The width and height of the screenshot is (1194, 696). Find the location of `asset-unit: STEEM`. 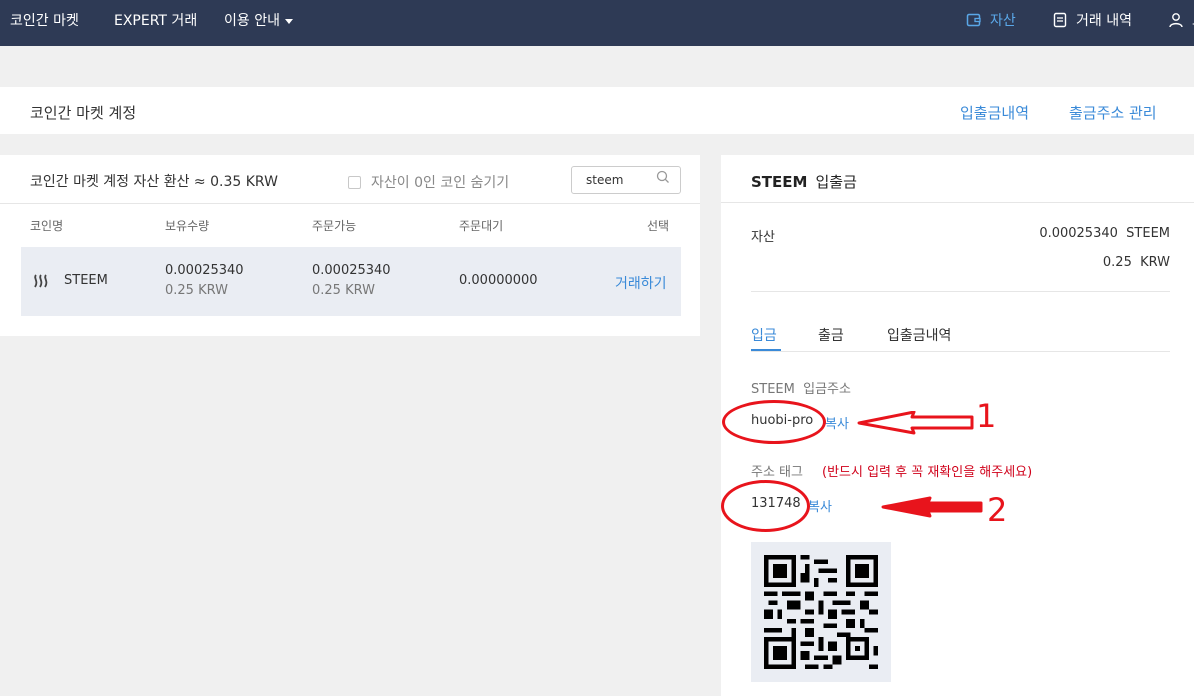

asset-unit: STEEM is located at coordinates (1148, 233).